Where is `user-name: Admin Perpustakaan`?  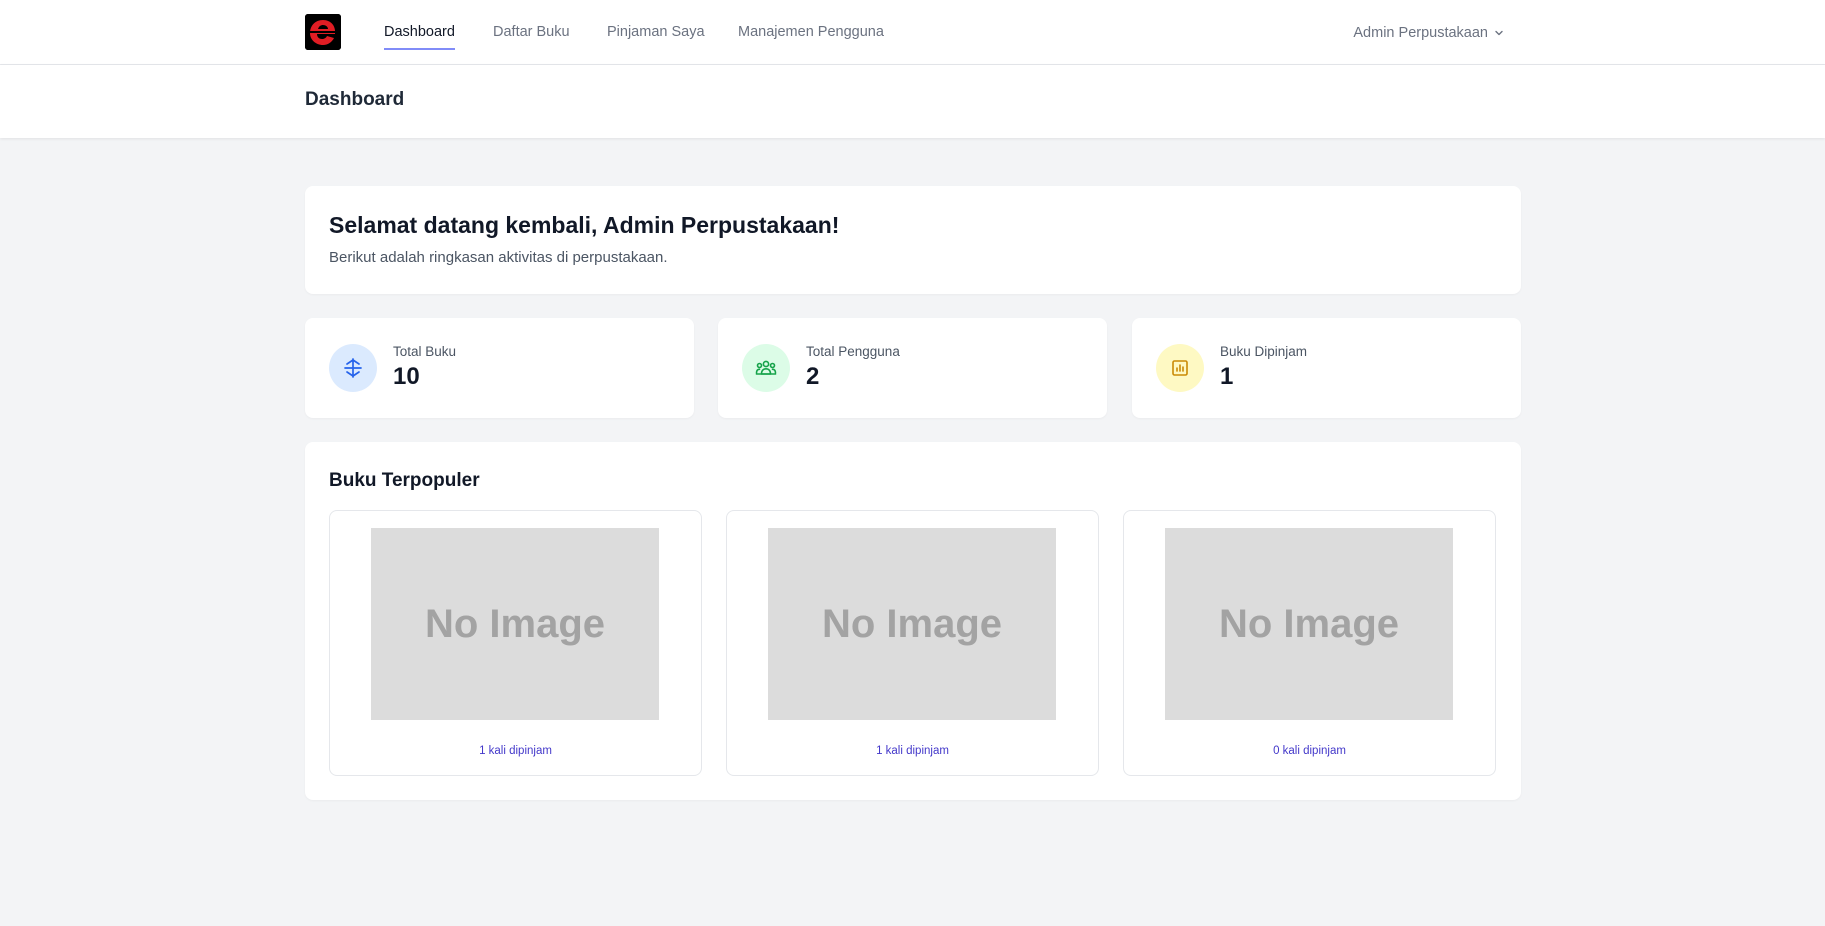
user-name: Admin Perpustakaan is located at coordinates (1420, 32).